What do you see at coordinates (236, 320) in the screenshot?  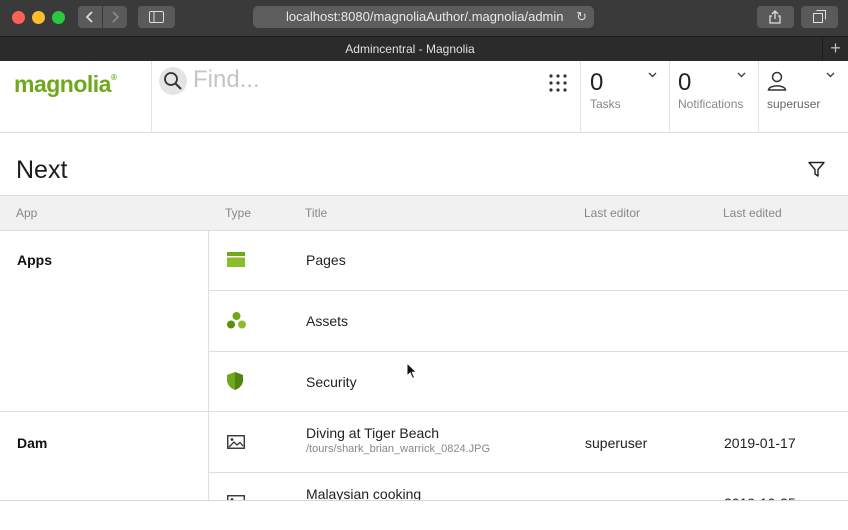 I see `assets-icon` at bounding box center [236, 320].